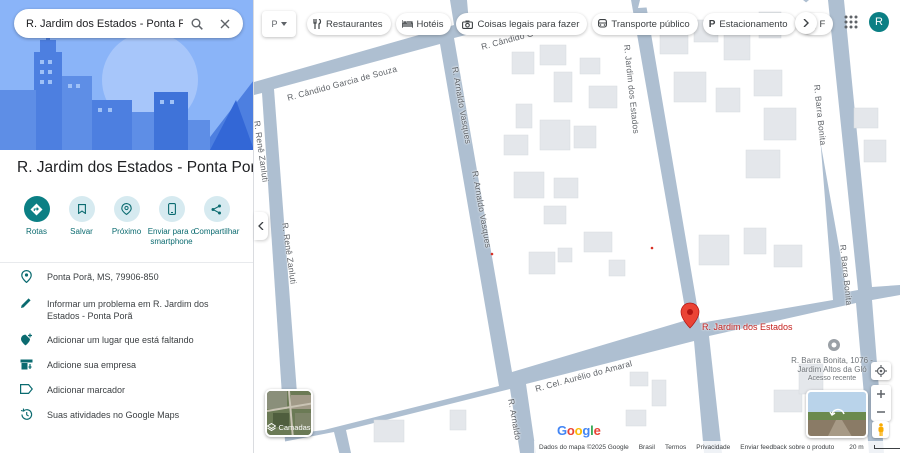 The image size is (900, 453). Describe the element at coordinates (26, 414) in the screenshot. I see `history-icon` at that location.